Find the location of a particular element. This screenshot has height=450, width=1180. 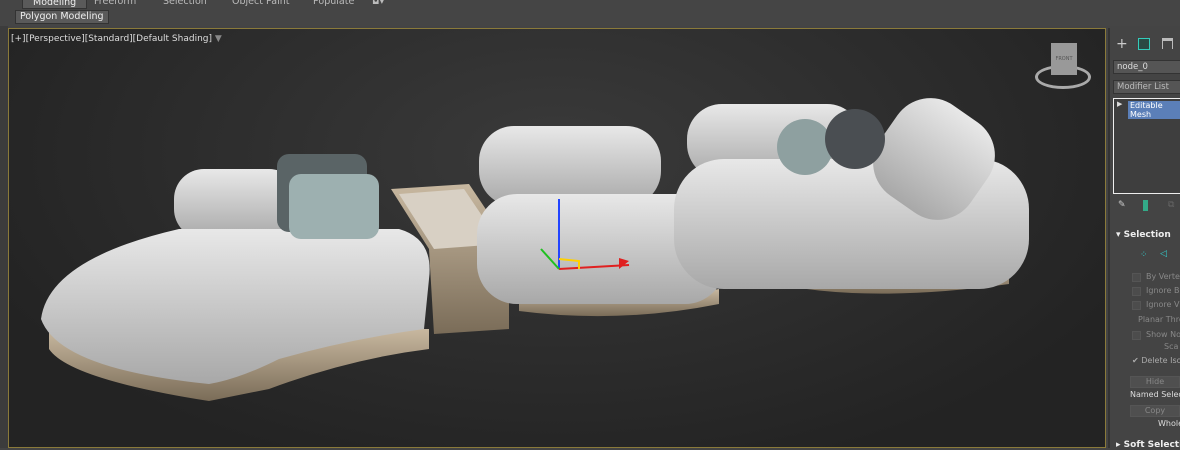

make-unique-icon: ⧉ is located at coordinates (1171, 205).